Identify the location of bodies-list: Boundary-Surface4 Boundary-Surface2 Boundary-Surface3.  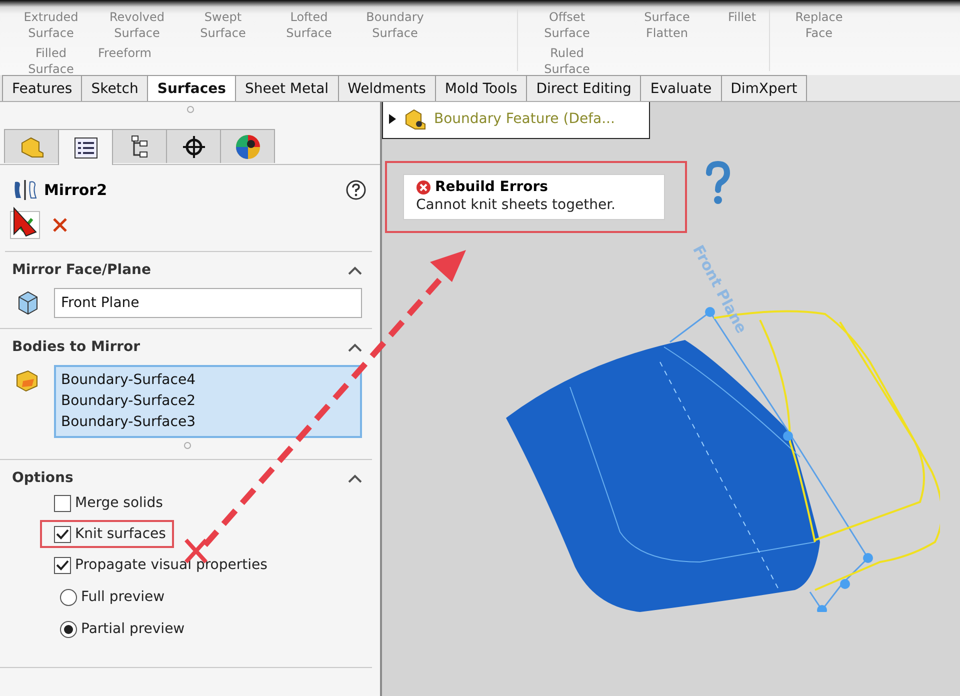
(208, 401).